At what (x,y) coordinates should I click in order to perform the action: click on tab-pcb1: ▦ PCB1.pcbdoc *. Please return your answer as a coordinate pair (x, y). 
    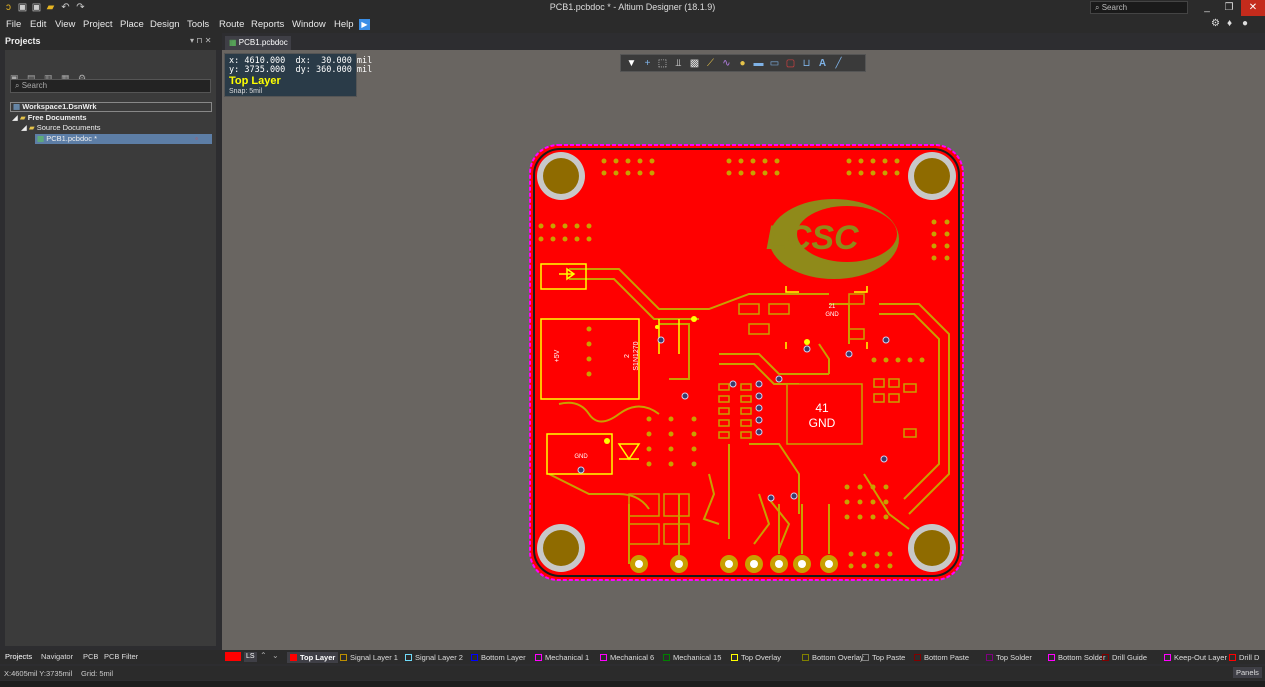
    Looking at the image, I should click on (258, 48).